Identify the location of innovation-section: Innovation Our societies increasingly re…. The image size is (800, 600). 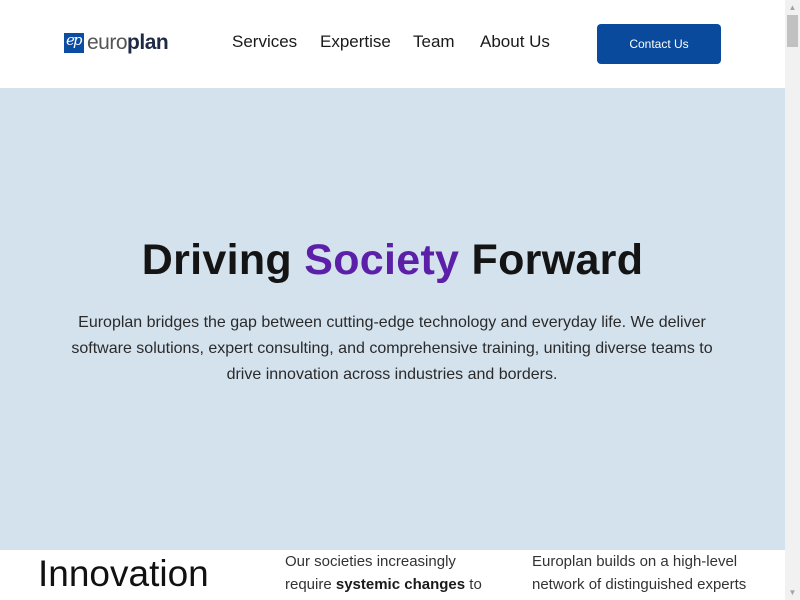
(392, 575).